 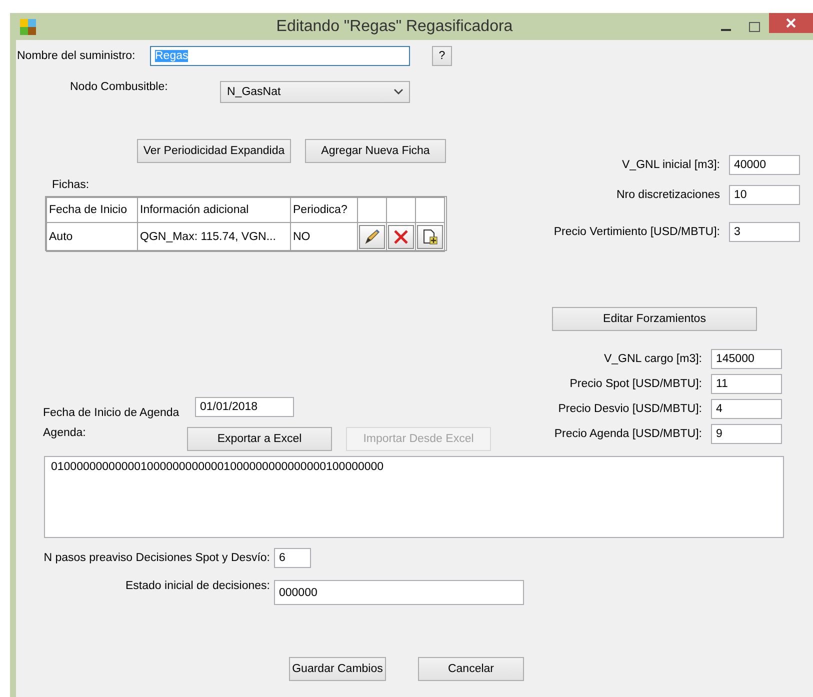 What do you see at coordinates (28, 26) in the screenshot?
I see `app-icon` at bounding box center [28, 26].